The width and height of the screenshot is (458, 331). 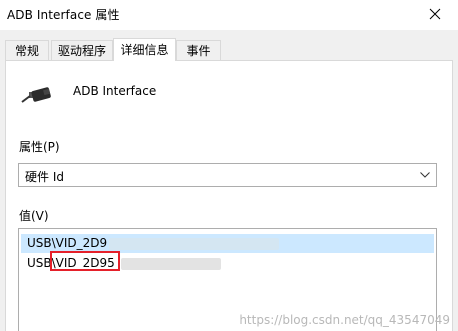 What do you see at coordinates (63, 15) in the screenshot?
I see `window-title: ADB Interface 属性` at bounding box center [63, 15].